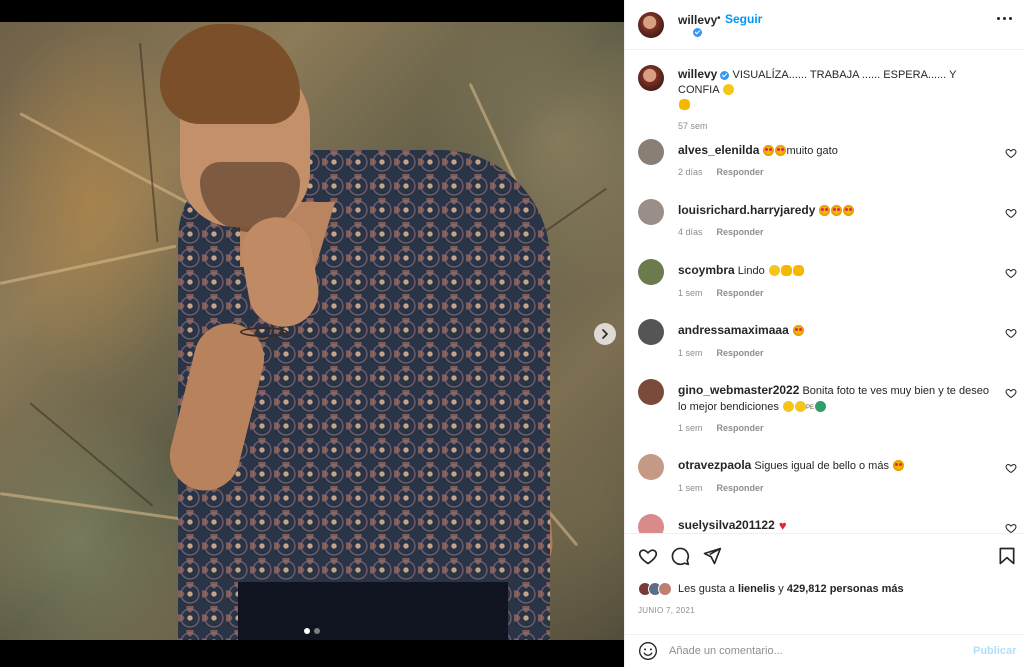 The width and height of the screenshot is (1024, 667). What do you see at coordinates (712, 556) in the screenshot?
I see `paper-plane-icon` at bounding box center [712, 556].